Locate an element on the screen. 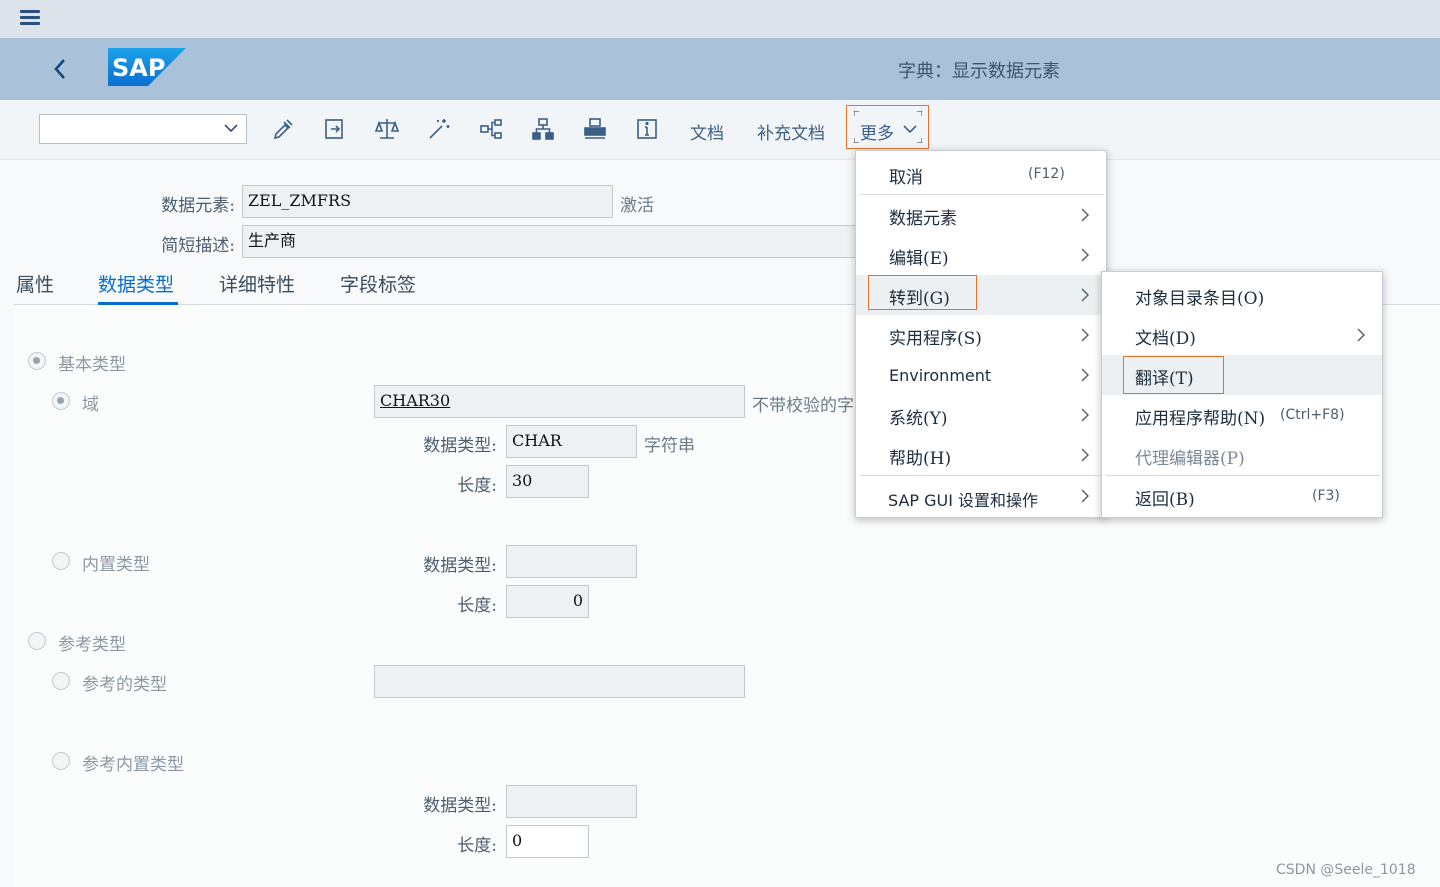  watermark-text: CSDN @Seele_1018 is located at coordinates (1346, 870).